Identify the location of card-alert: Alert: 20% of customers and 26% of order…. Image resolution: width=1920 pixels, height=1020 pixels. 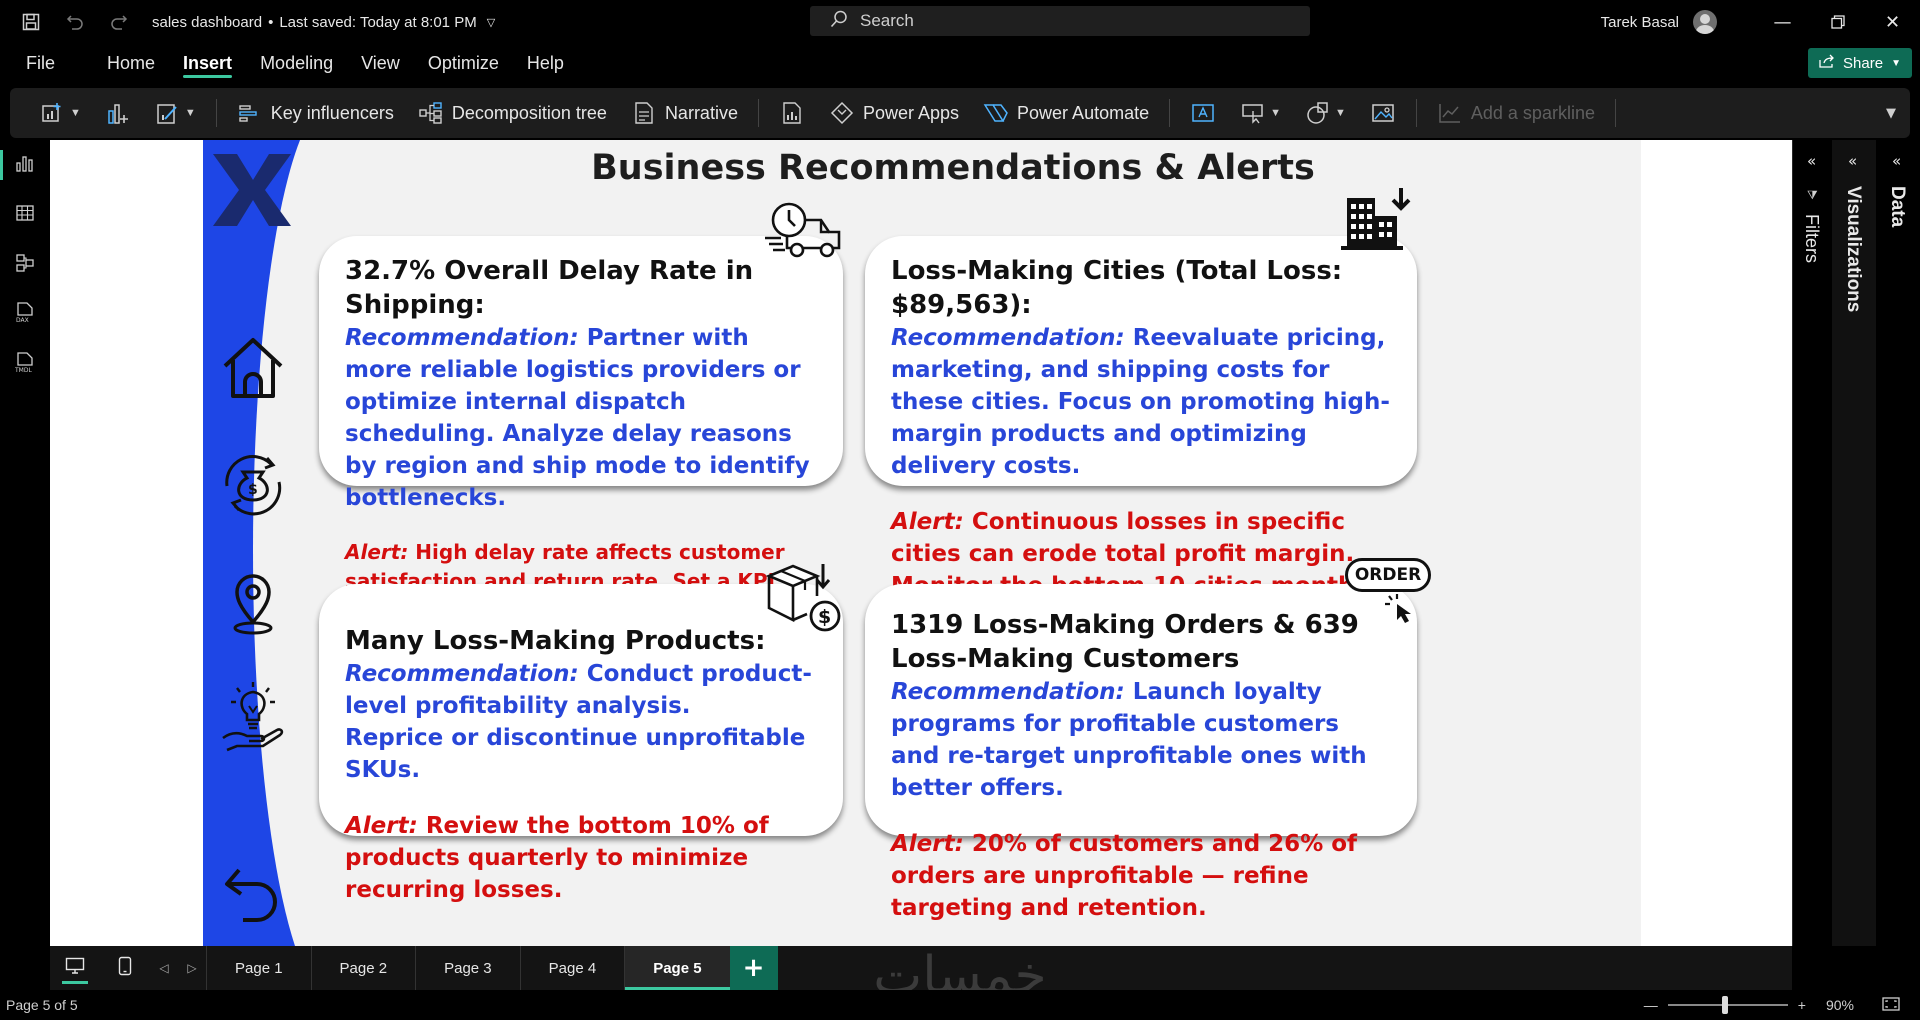
(1124, 876).